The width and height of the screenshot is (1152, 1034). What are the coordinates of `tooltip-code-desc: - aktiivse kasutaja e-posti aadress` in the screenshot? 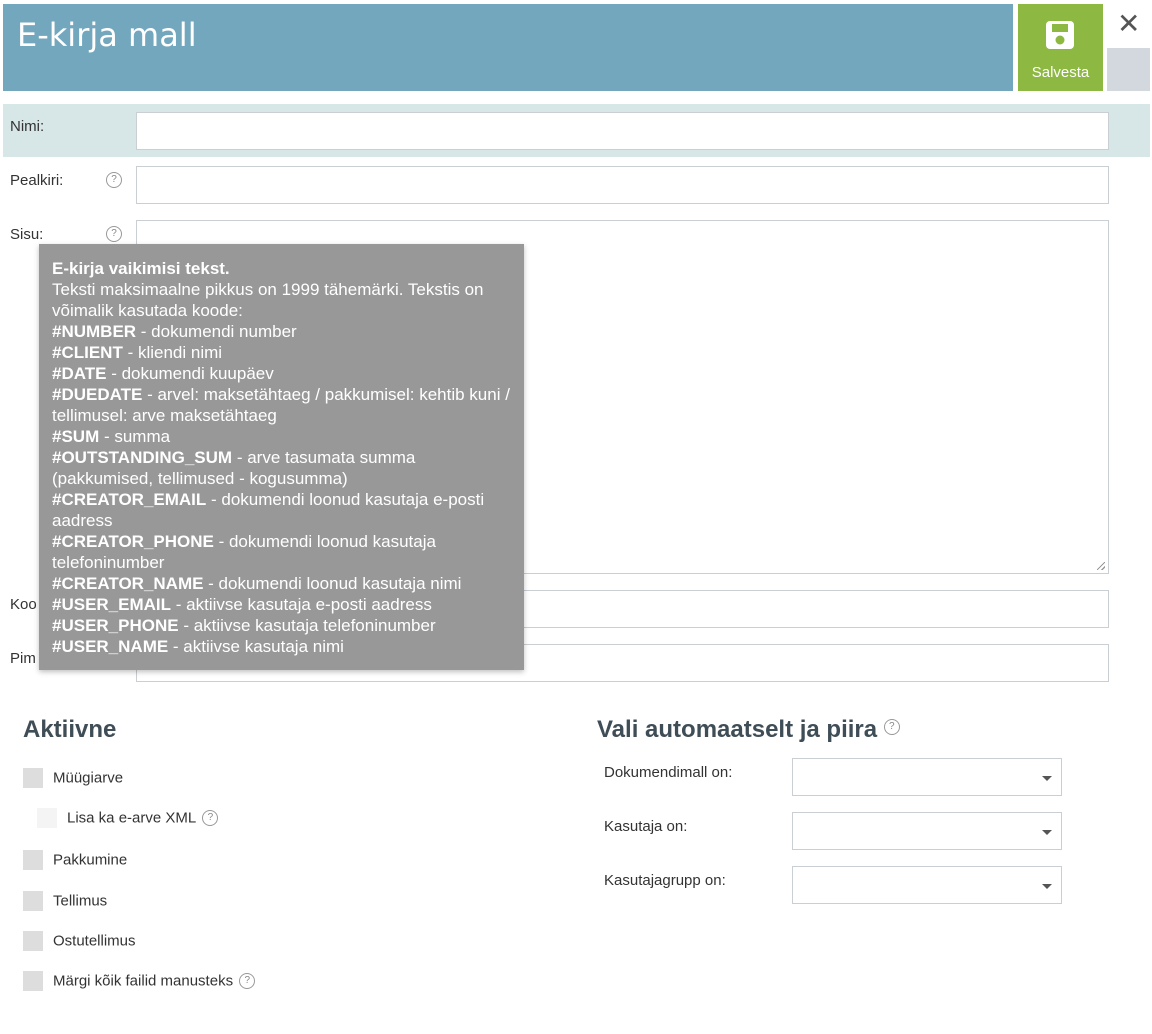 It's located at (301, 604).